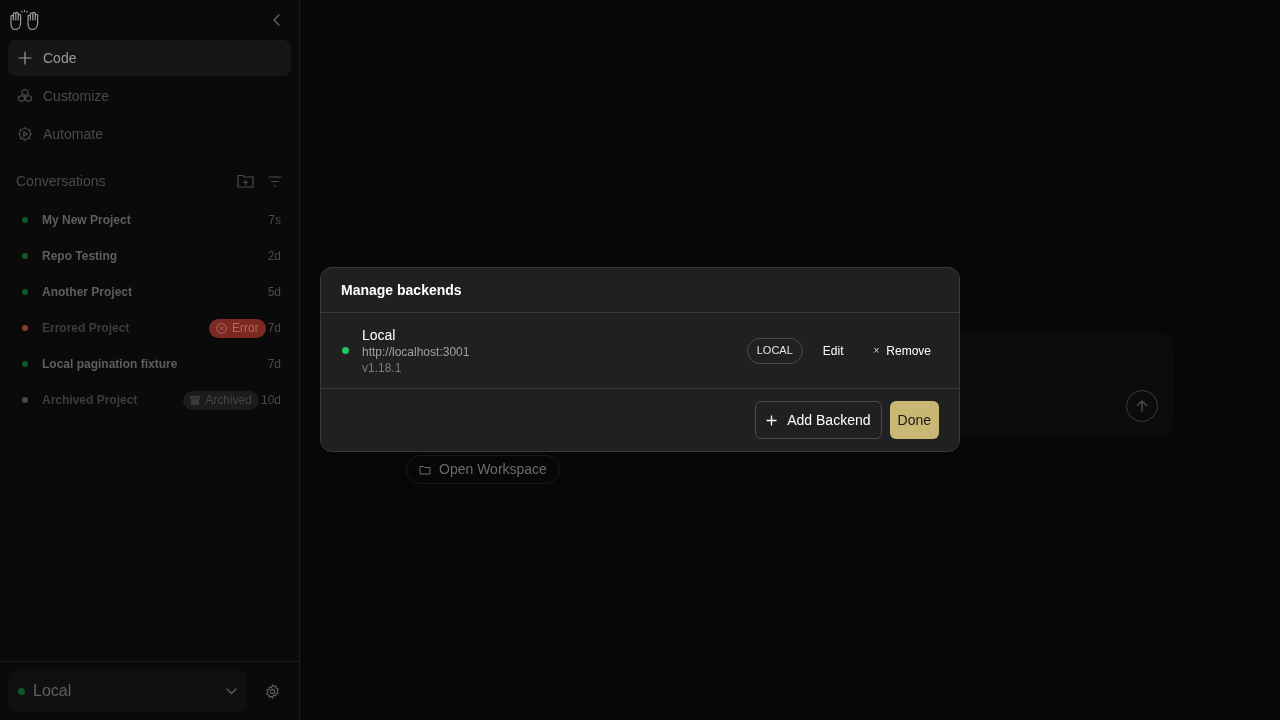  Describe the element at coordinates (87, 220) in the screenshot. I see `conversation-title: My New Project` at that location.